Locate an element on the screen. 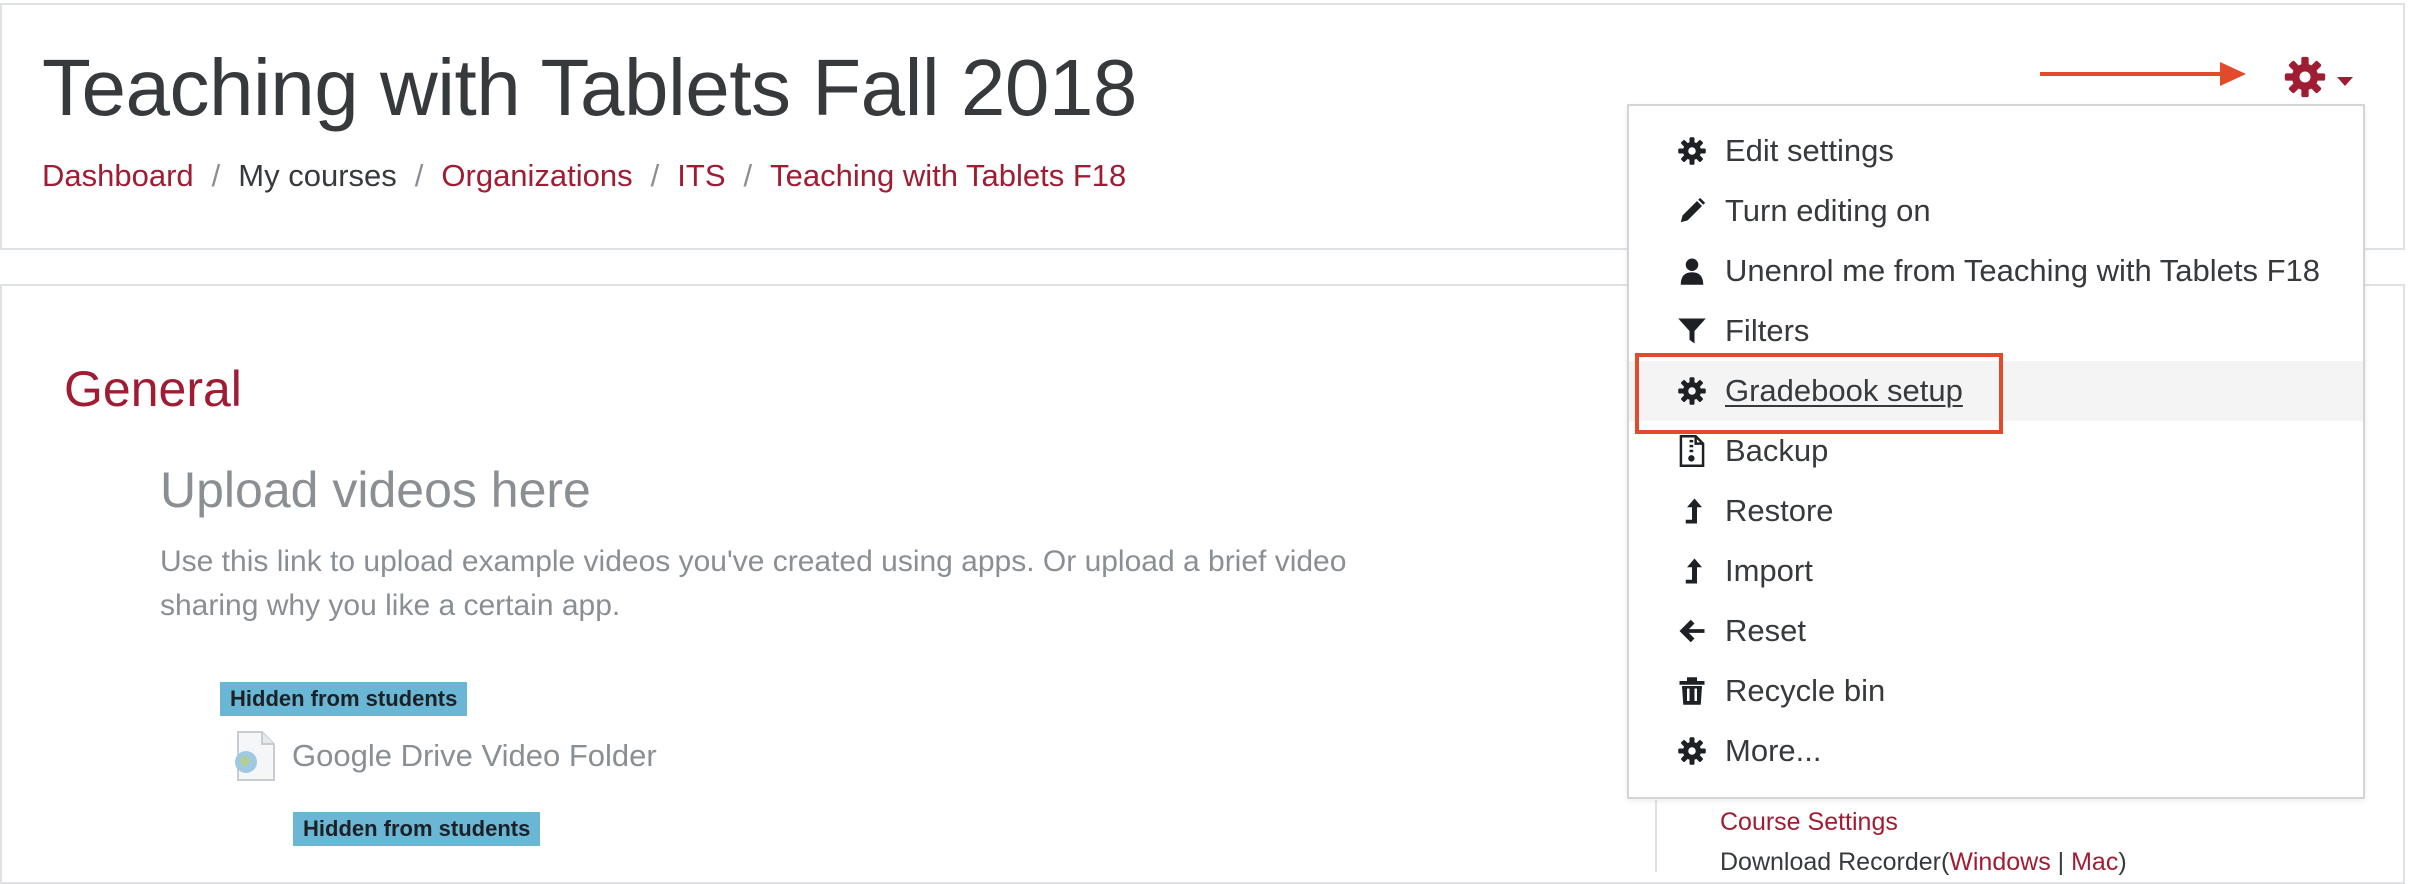 The width and height of the screenshot is (2410, 884). menu-item-label: Turn editing on is located at coordinates (1828, 210).